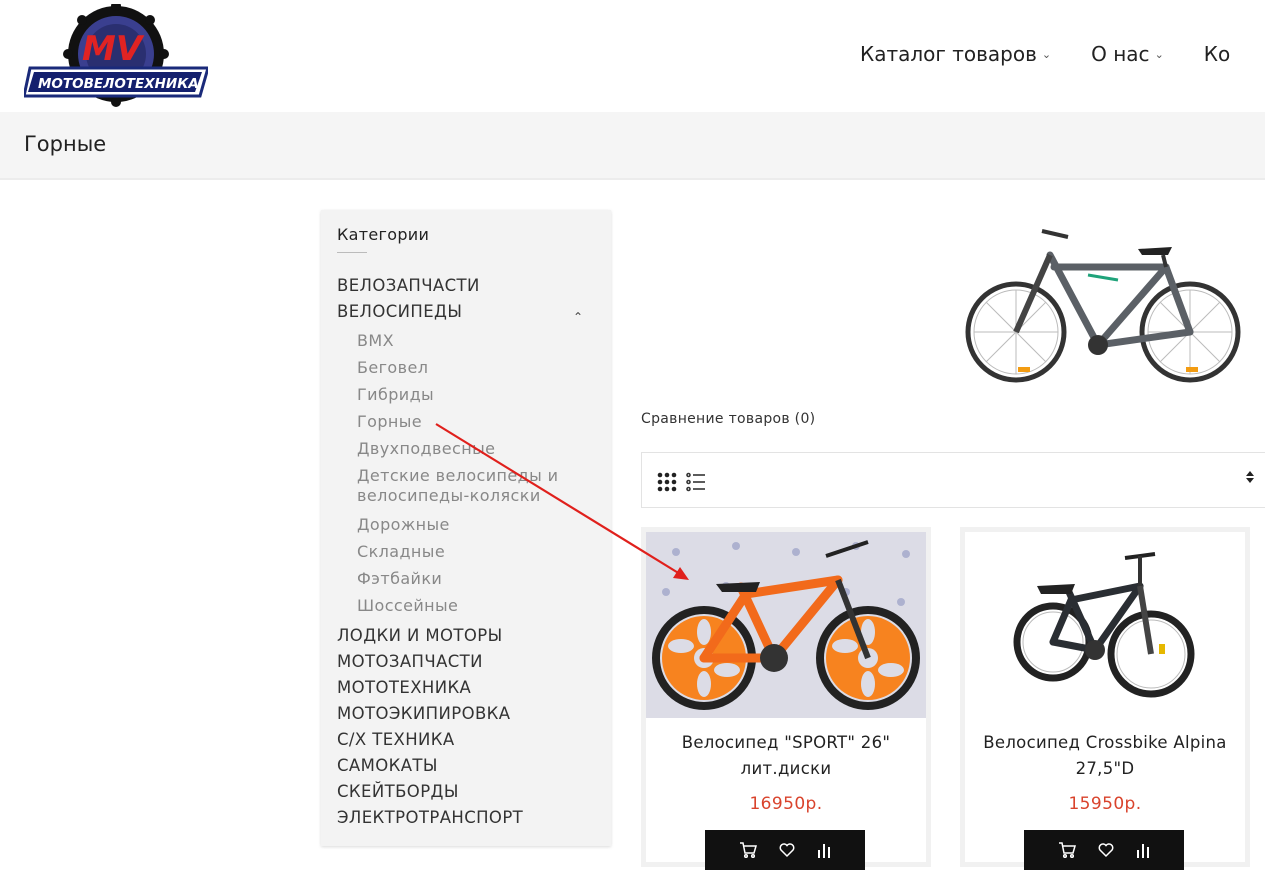 The height and width of the screenshot is (870, 1265). Describe the element at coordinates (786, 756) in the screenshot. I see `product-name: Велосипед "SPORT" 26" лит.диски` at that location.